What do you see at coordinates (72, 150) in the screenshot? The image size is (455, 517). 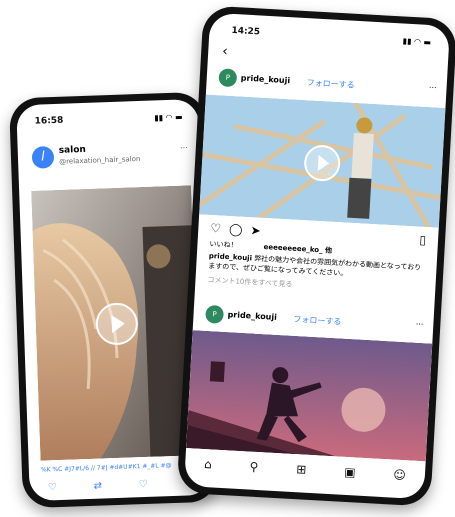 I see `account-name: salon` at bounding box center [72, 150].